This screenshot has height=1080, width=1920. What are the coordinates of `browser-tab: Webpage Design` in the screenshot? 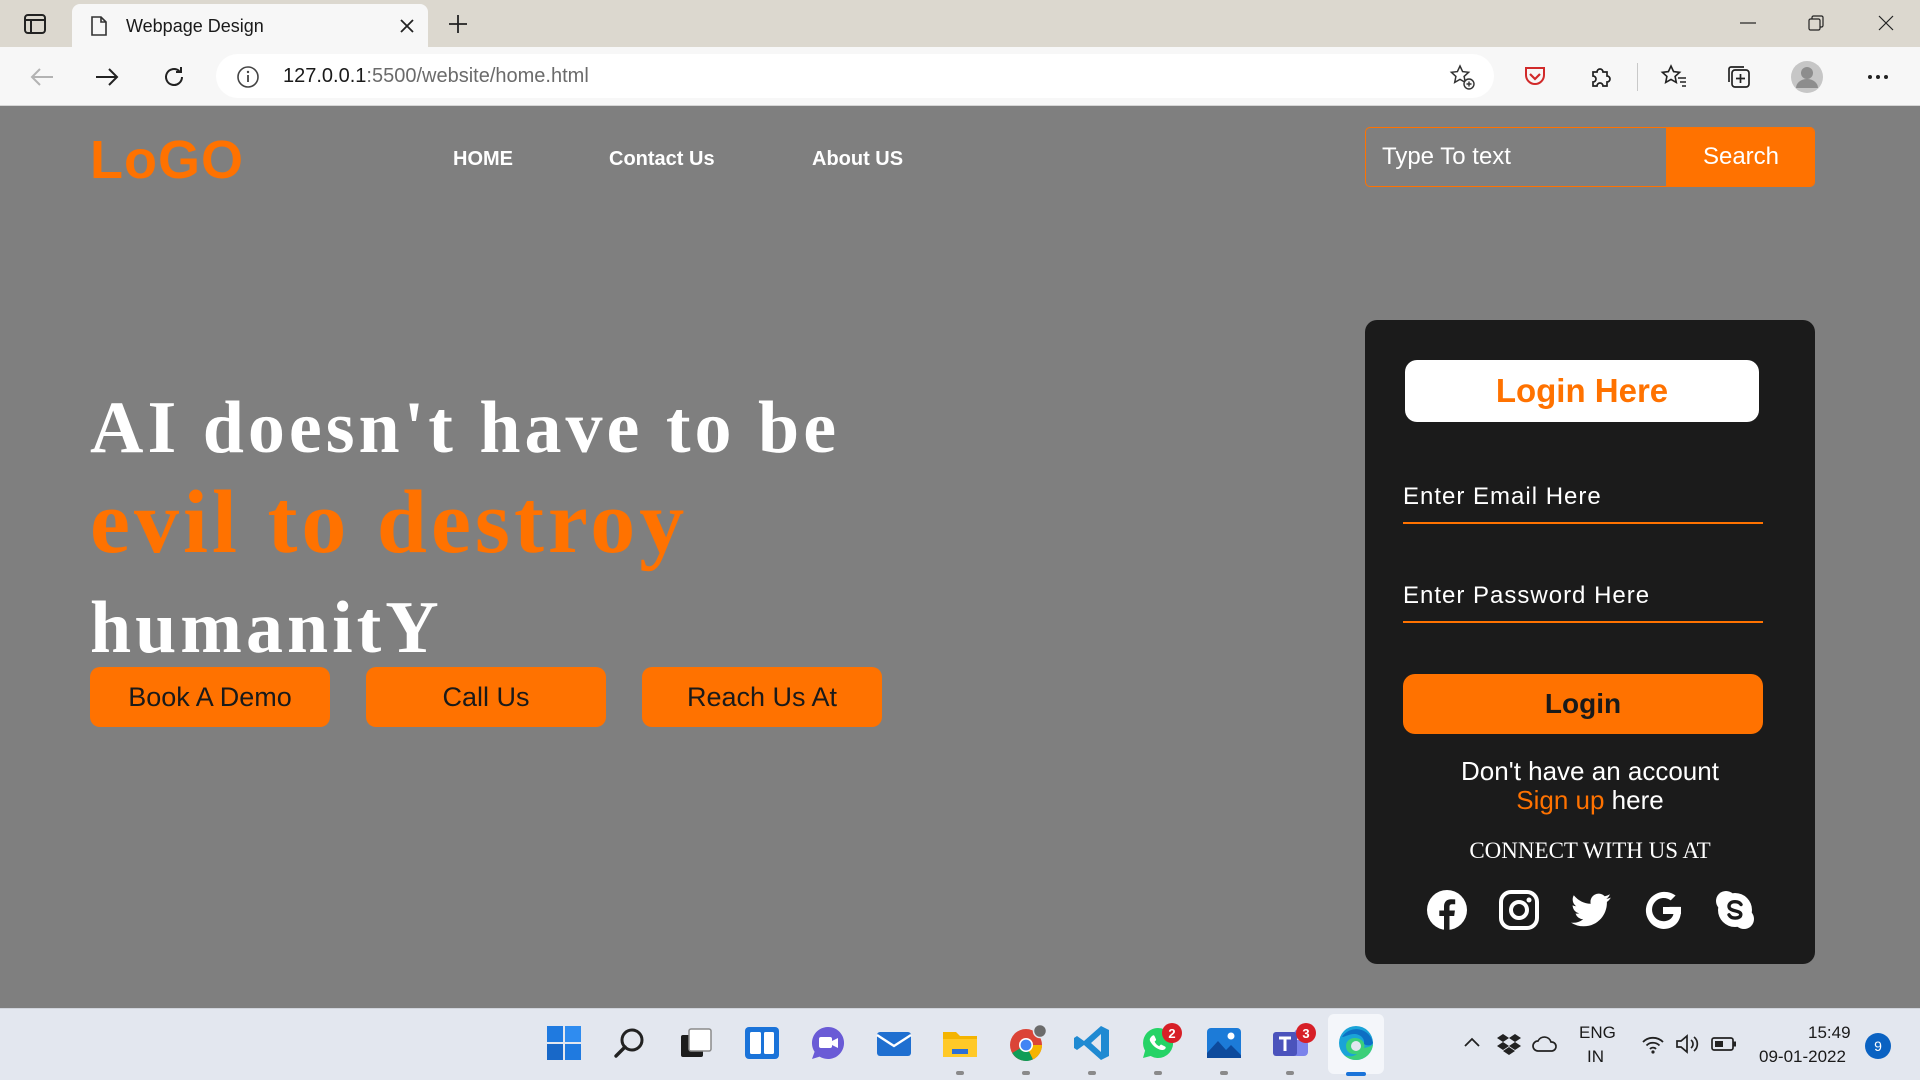 It's located at (250, 25).